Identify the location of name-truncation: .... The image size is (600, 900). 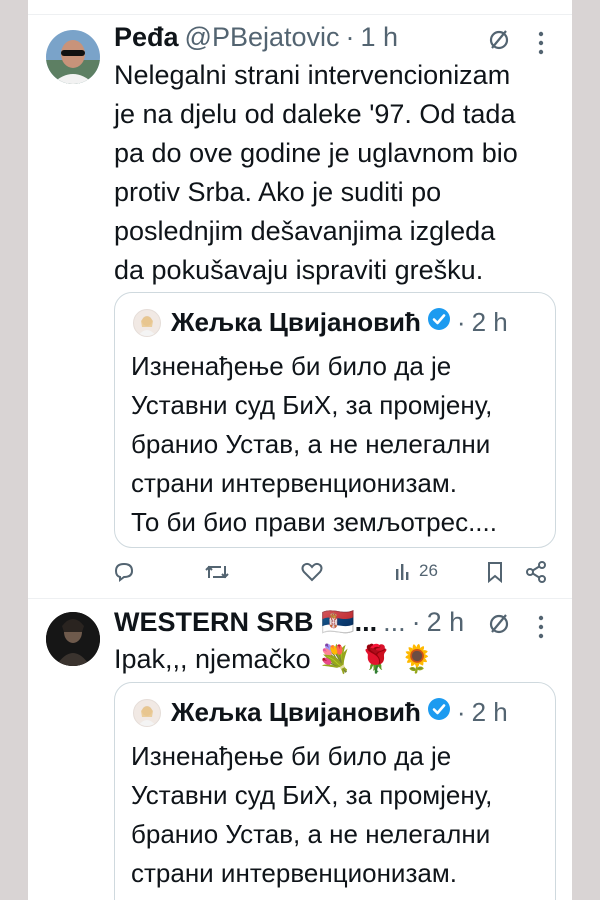
(394, 622).